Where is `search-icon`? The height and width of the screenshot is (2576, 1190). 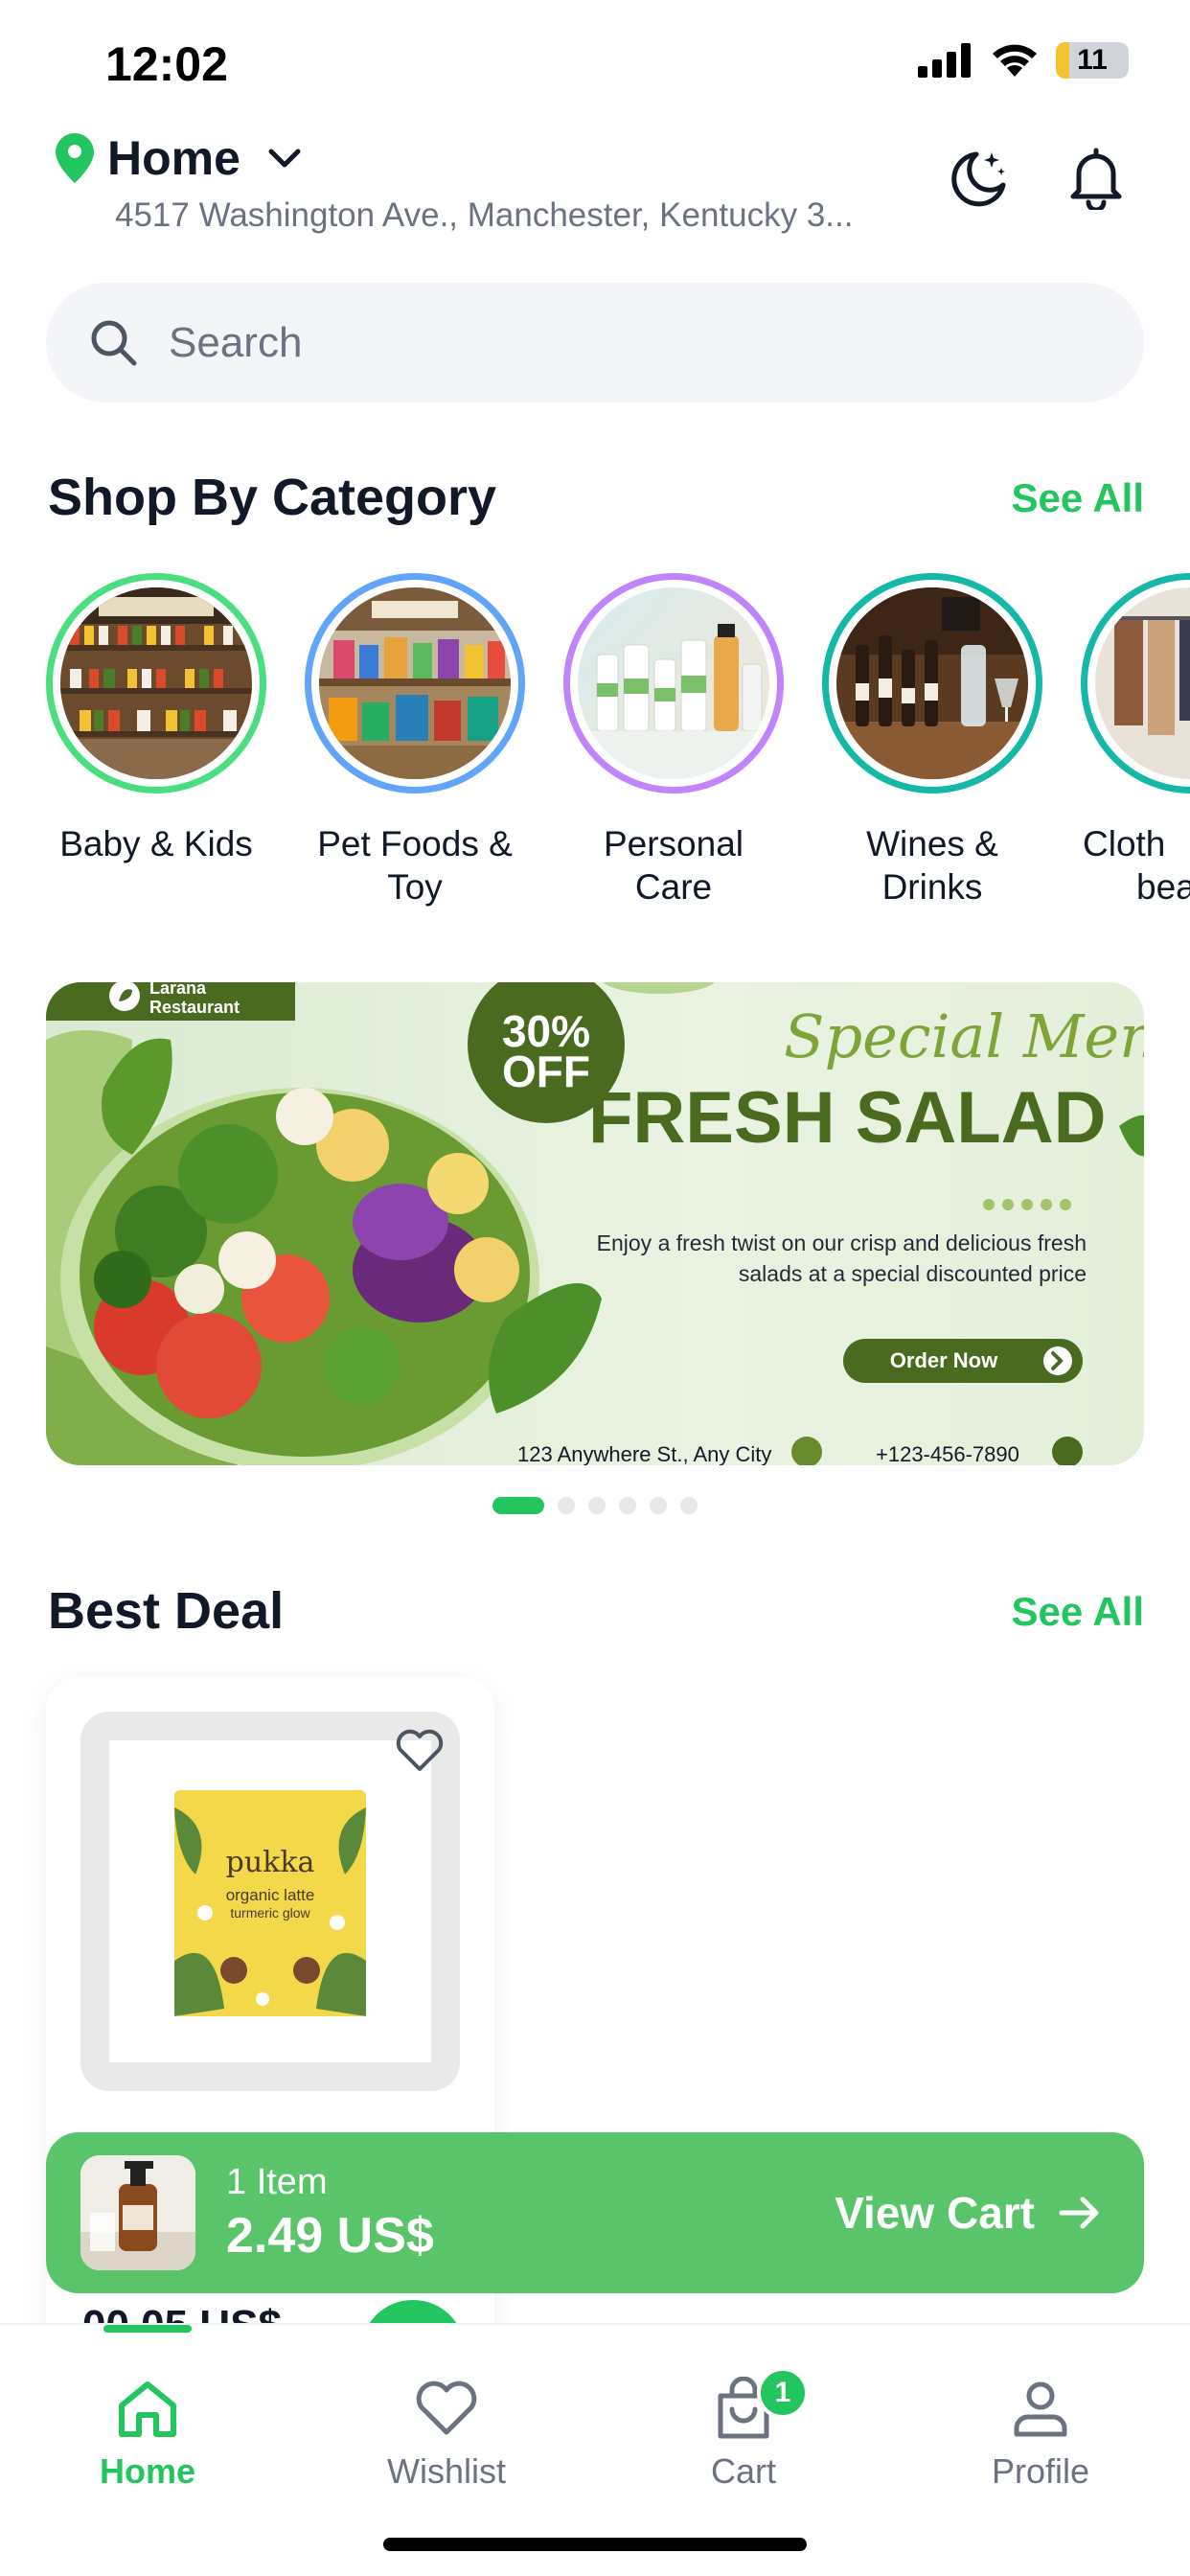
search-icon is located at coordinates (114, 342).